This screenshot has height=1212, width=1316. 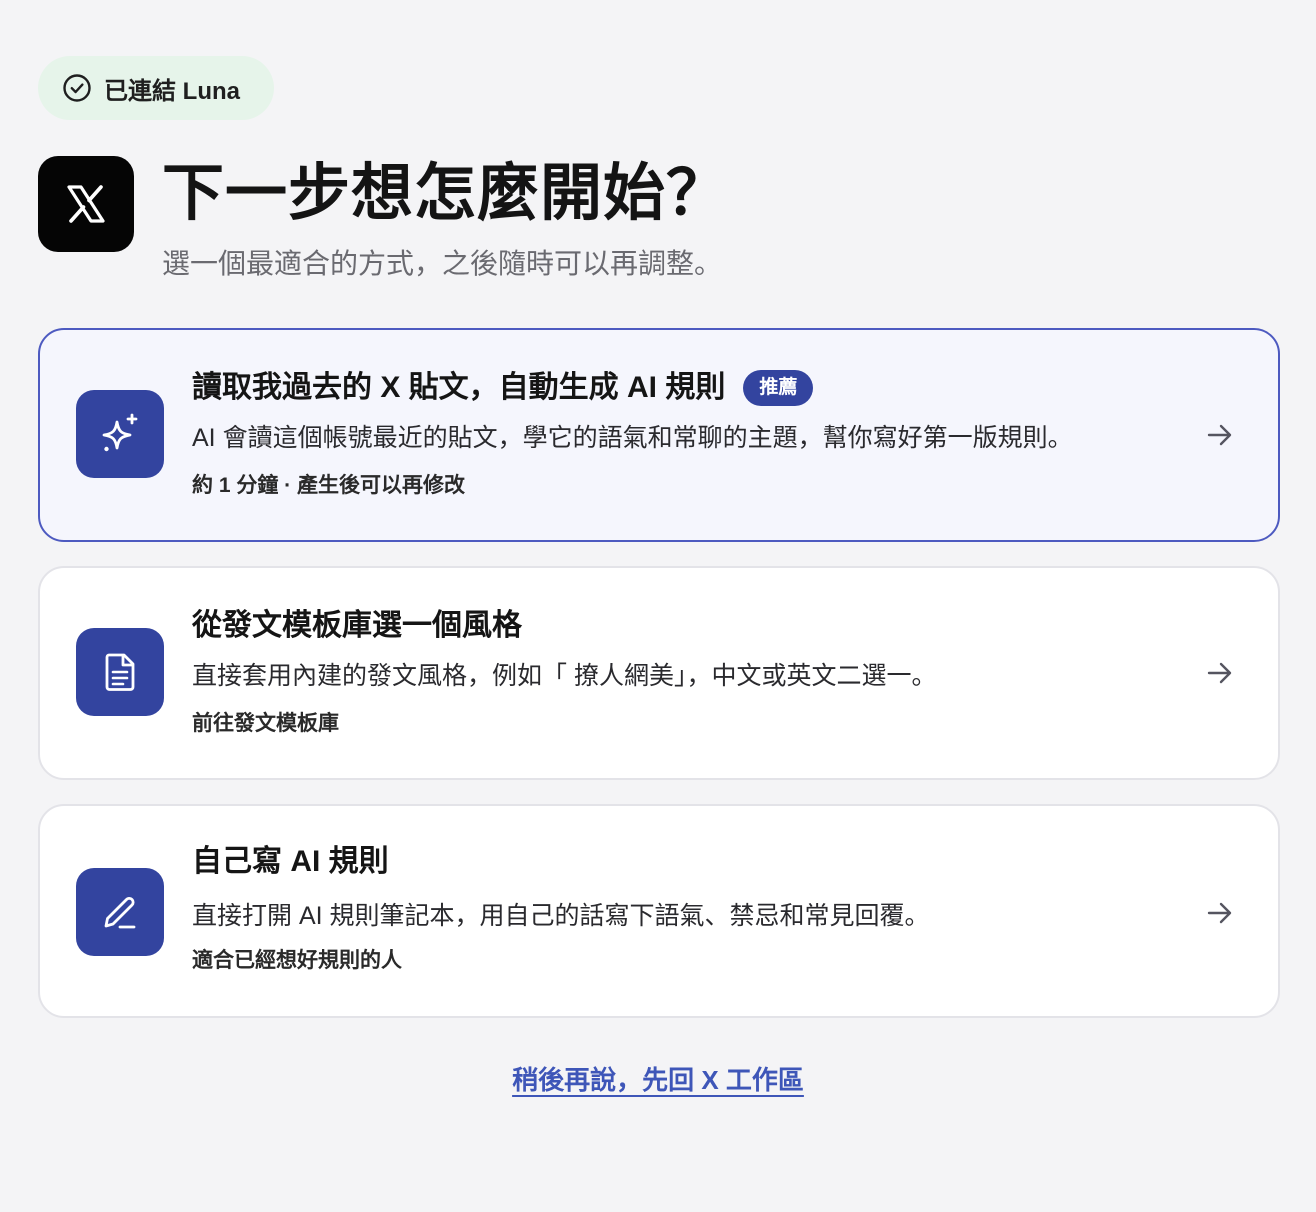 I want to click on option-note: 前往發文模板庫, so click(x=265, y=723).